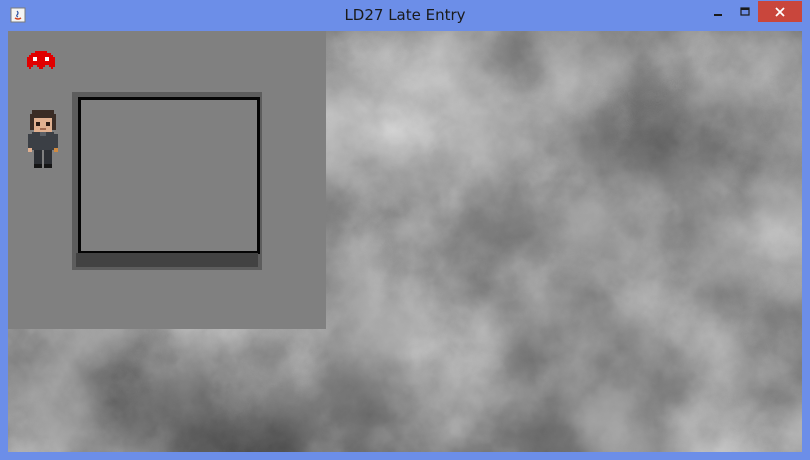  What do you see at coordinates (41, 61) in the screenshot?
I see `ghost-enemy-sprite` at bounding box center [41, 61].